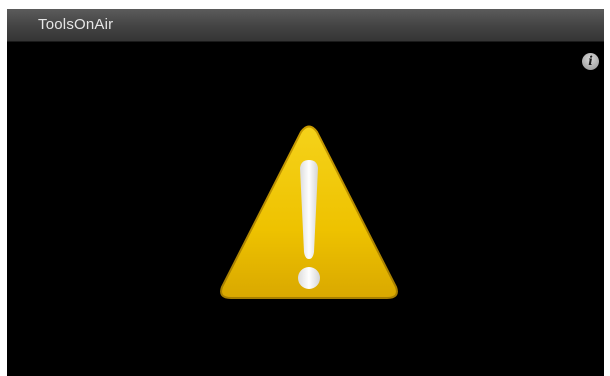  Describe the element at coordinates (309, 212) in the screenshot. I see `warning-icon` at that location.